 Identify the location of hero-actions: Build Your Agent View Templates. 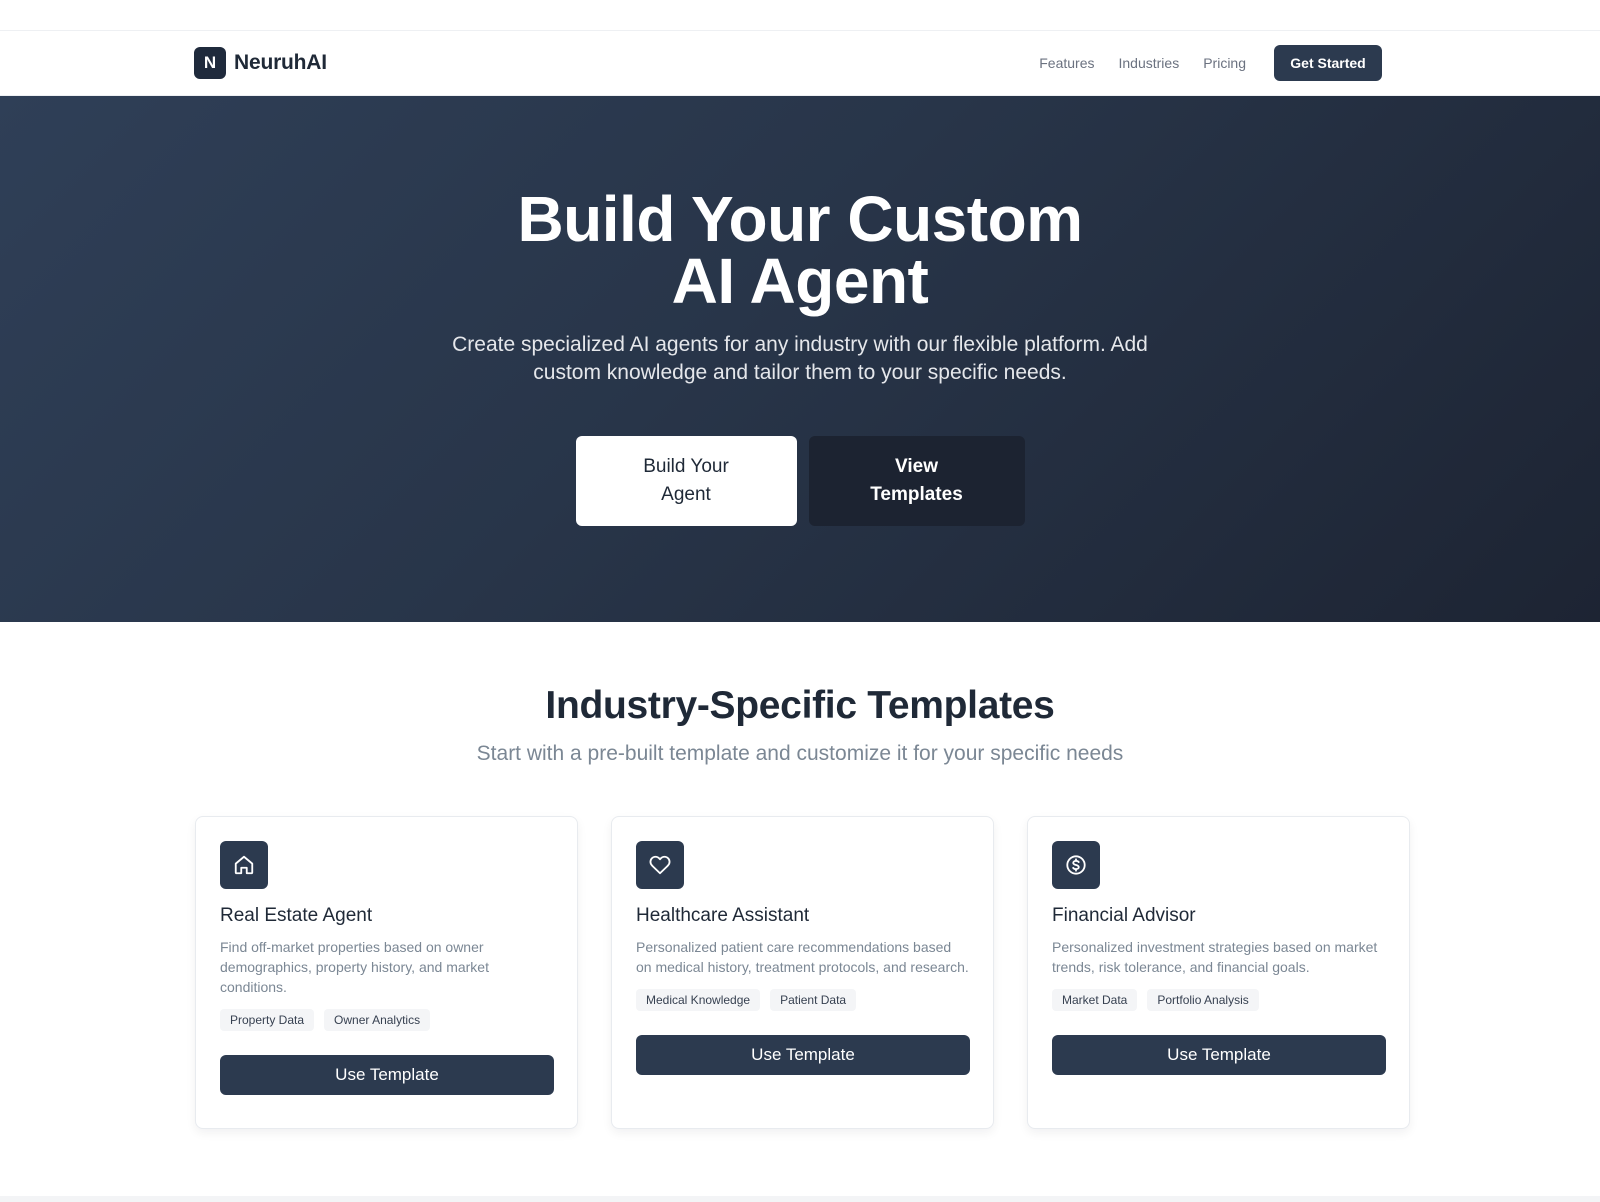
(800, 481).